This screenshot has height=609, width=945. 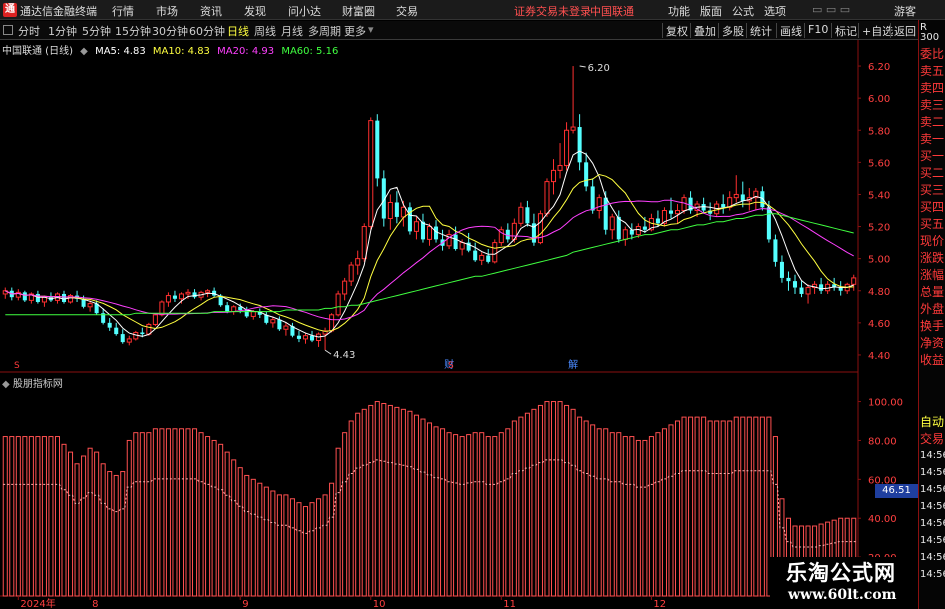 What do you see at coordinates (599, 68) in the screenshot?
I see `annotation-label: 6.20` at bounding box center [599, 68].